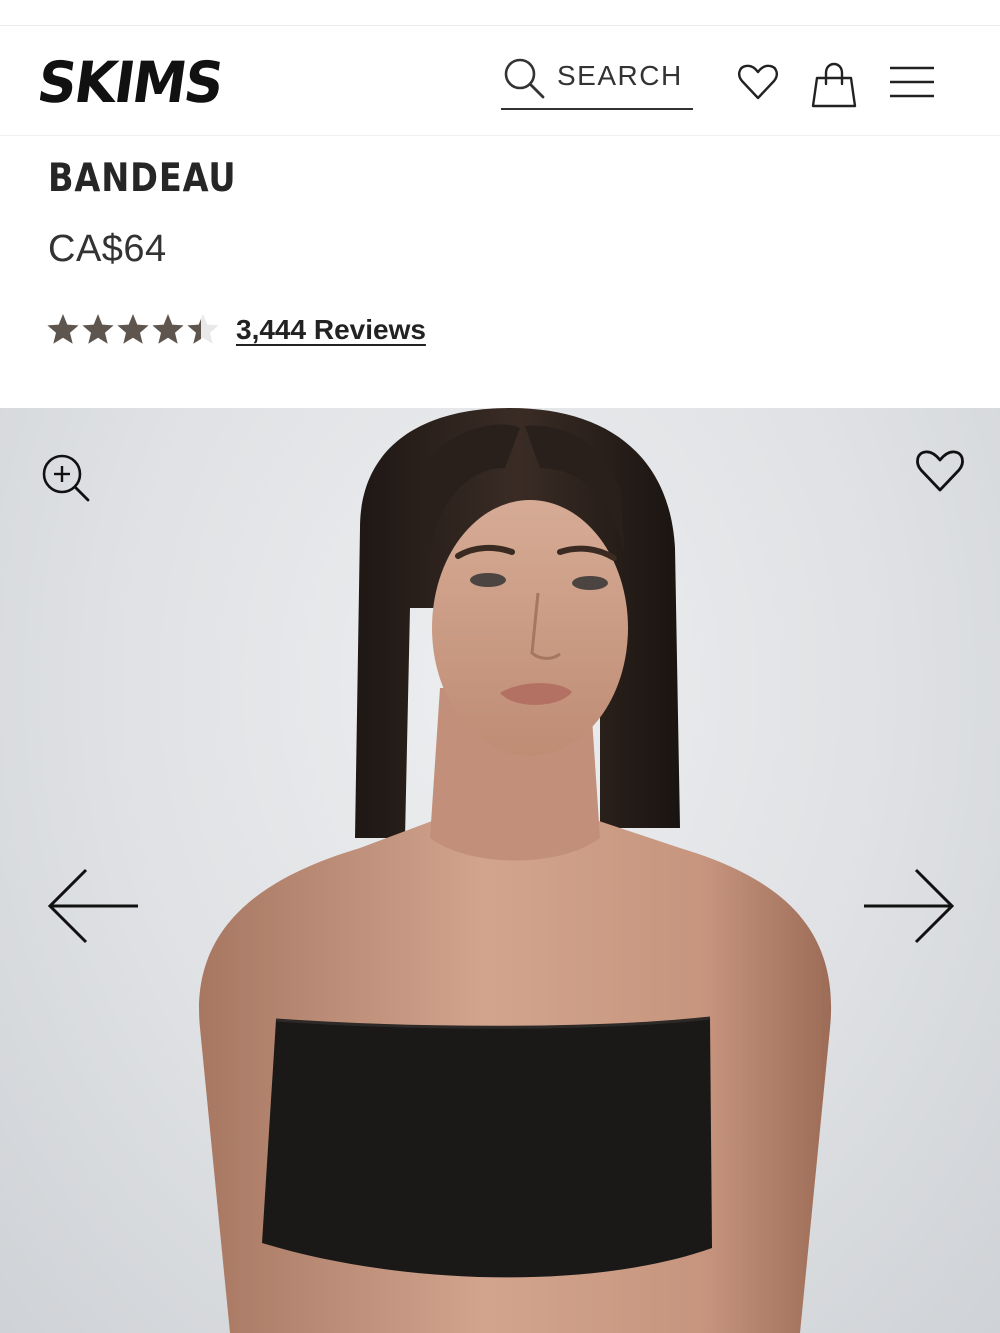 The height and width of the screenshot is (1333, 1000). Describe the element at coordinates (834, 85) in the screenshot. I see `shopping-bag-icon` at that location.